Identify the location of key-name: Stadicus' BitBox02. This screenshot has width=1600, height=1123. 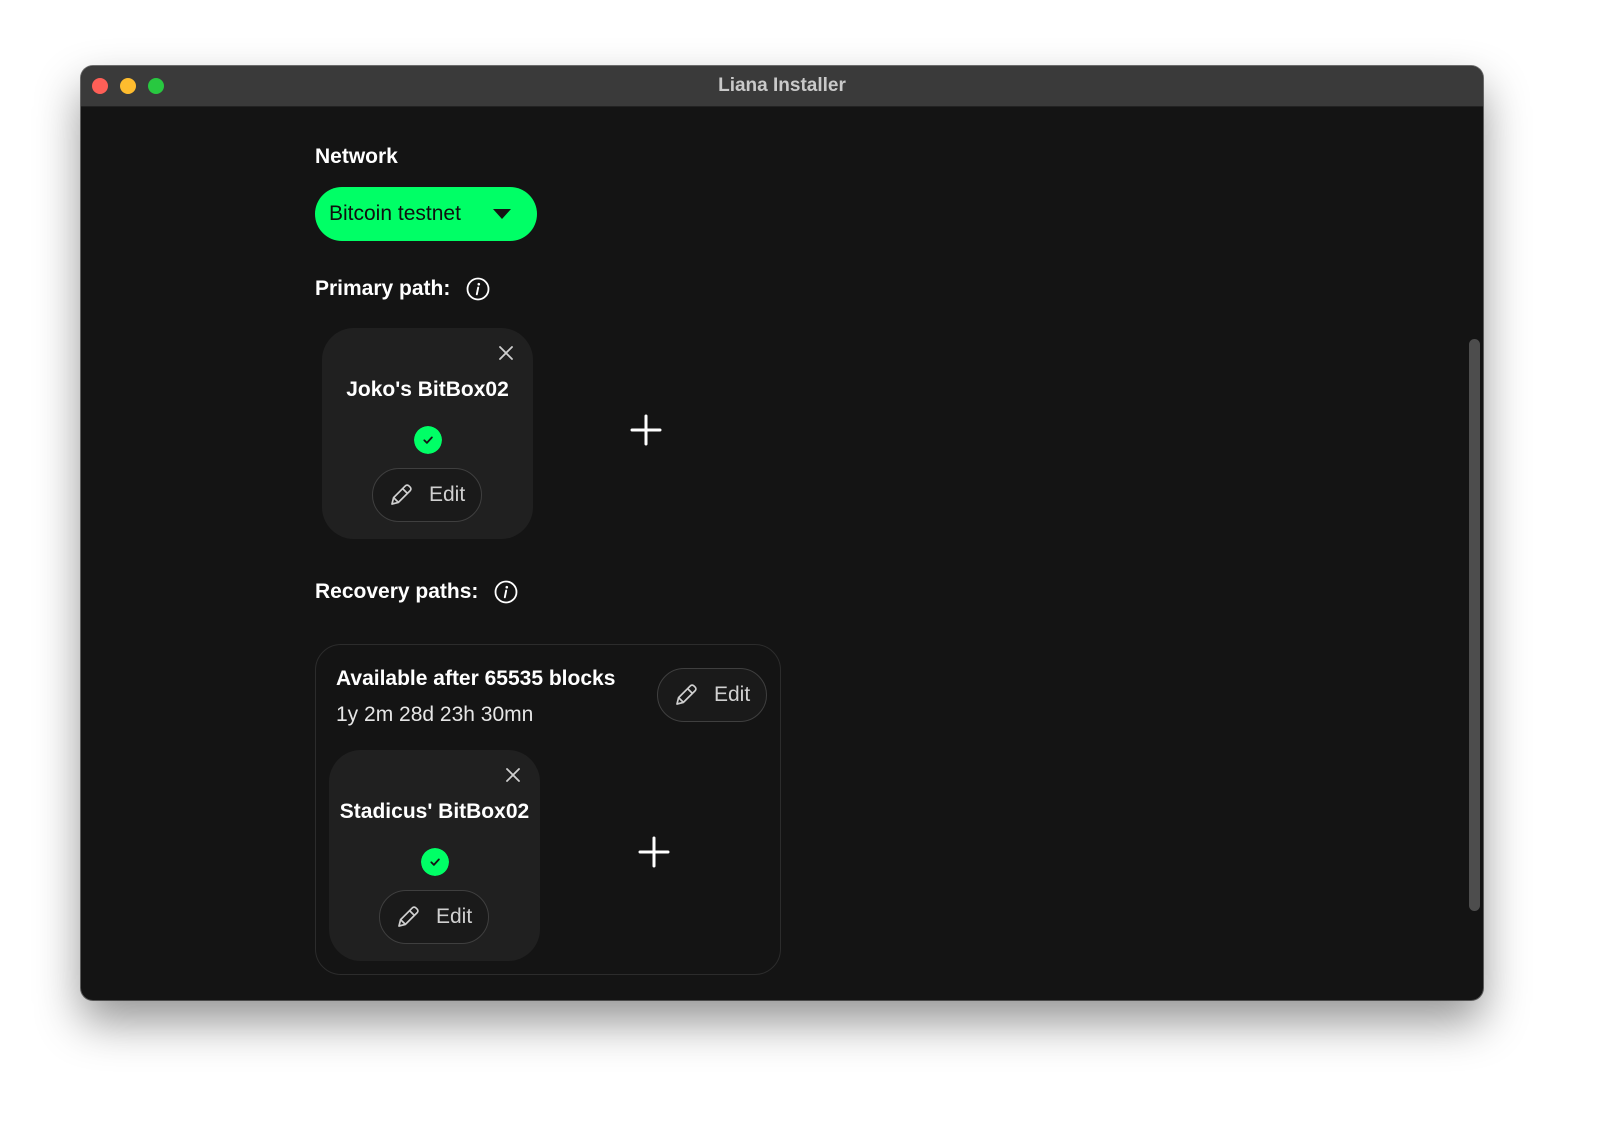
(434, 811).